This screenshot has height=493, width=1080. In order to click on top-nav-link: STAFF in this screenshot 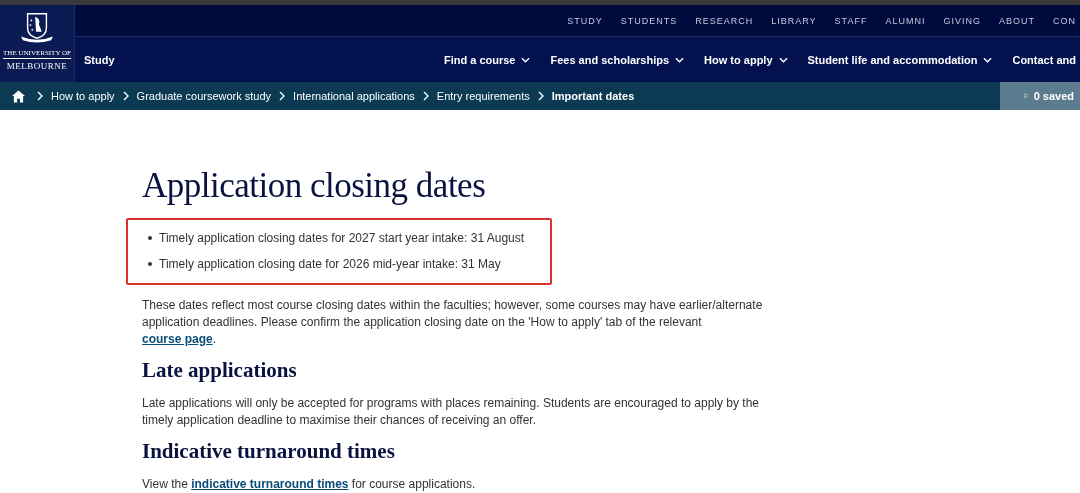, I will do `click(851, 20)`.